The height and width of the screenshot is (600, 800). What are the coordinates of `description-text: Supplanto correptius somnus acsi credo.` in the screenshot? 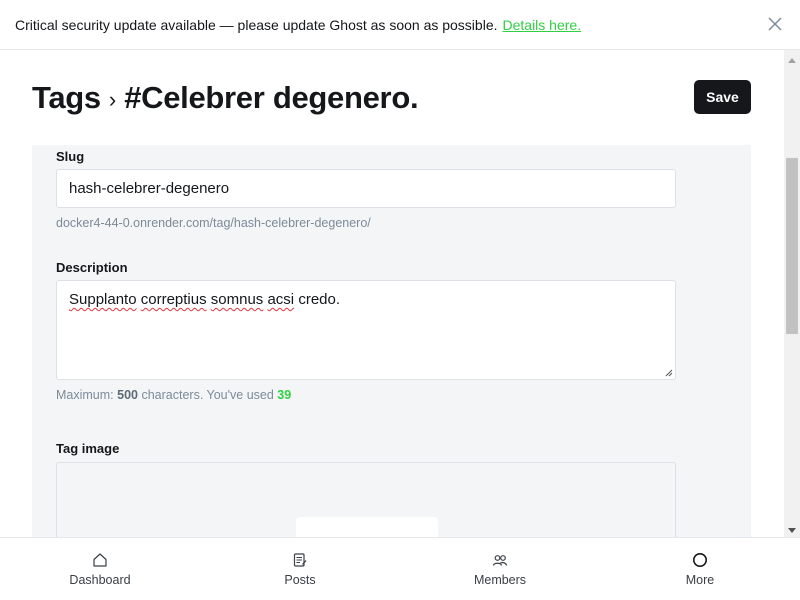 It's located at (204, 299).